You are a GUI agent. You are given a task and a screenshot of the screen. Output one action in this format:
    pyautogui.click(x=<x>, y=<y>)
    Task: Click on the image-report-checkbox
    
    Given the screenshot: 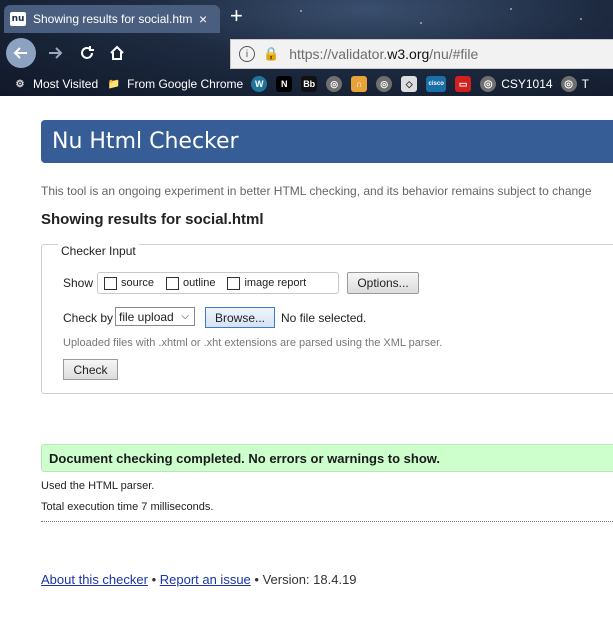 What is the action you would take?
    pyautogui.click(x=234, y=283)
    